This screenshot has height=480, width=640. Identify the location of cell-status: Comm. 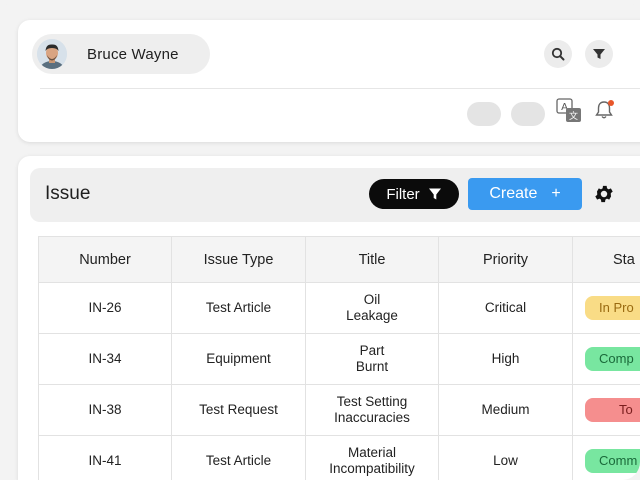
(606, 457).